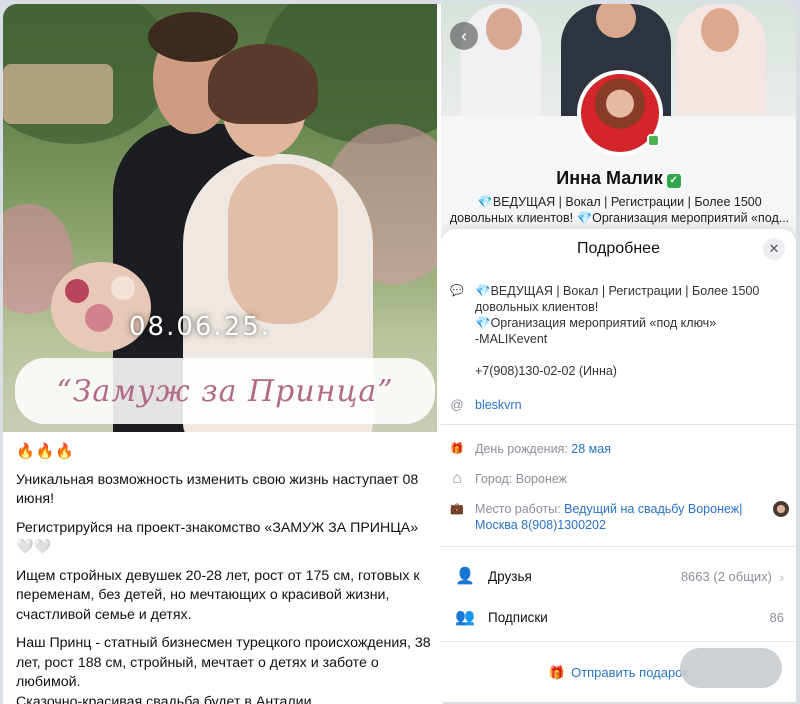  What do you see at coordinates (609, 178) in the screenshot?
I see `profile-name-text: Инна Малик` at bounding box center [609, 178].